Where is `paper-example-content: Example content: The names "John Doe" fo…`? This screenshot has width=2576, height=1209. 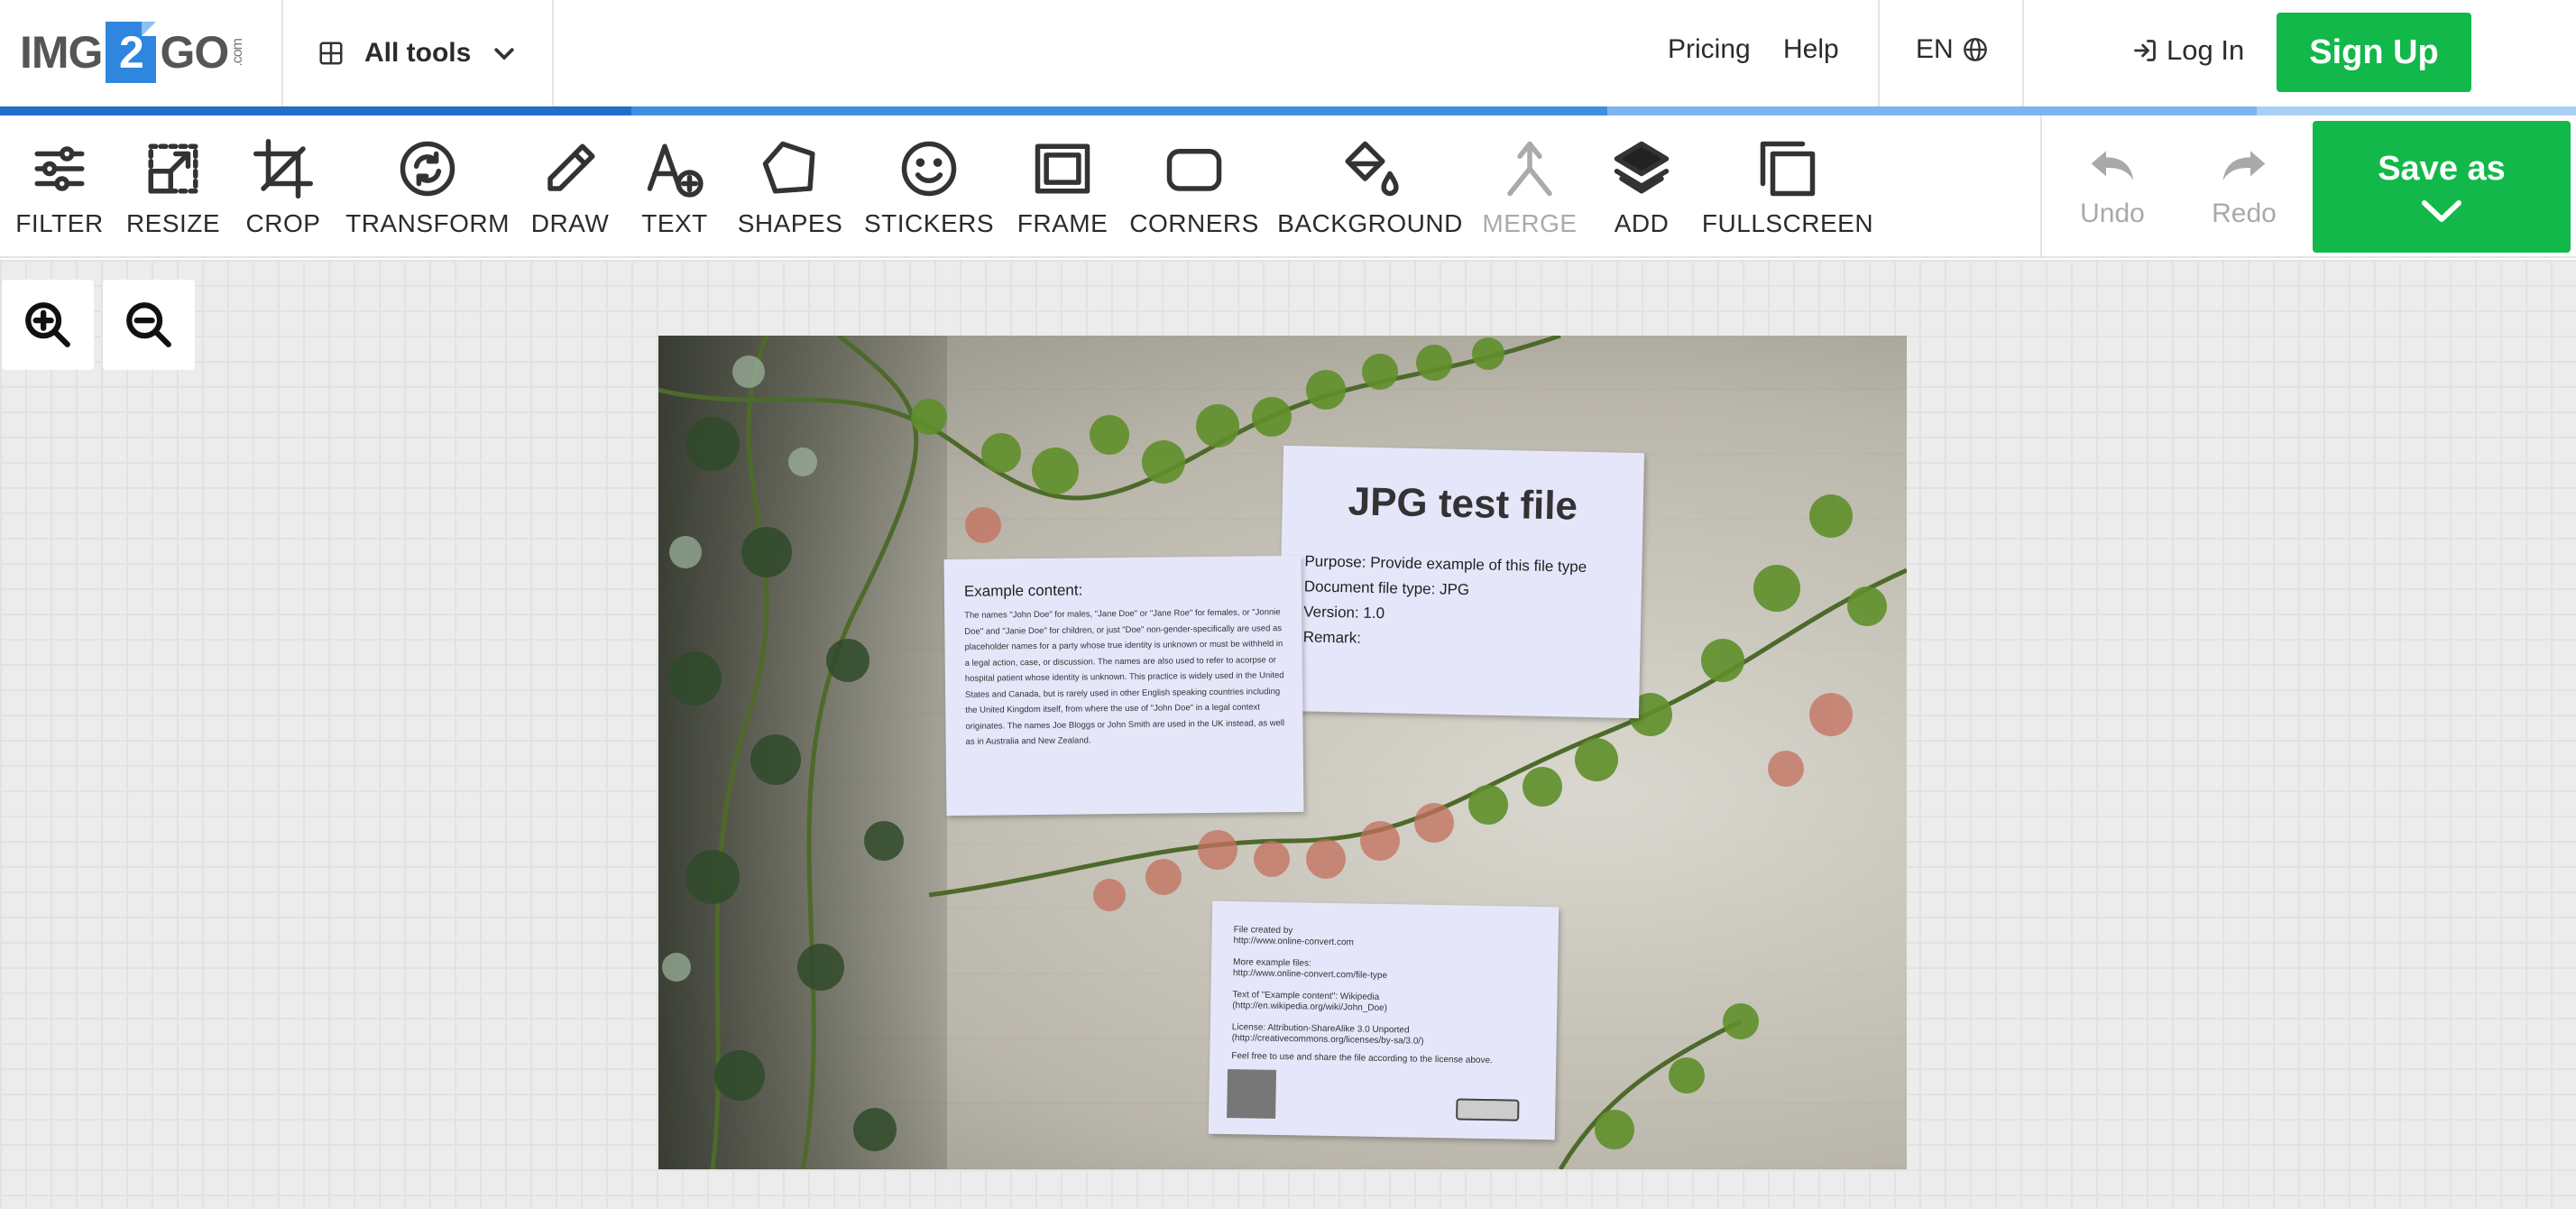
paper-example-content: Example content: The names "John Doe" fo… is located at coordinates (1123, 686).